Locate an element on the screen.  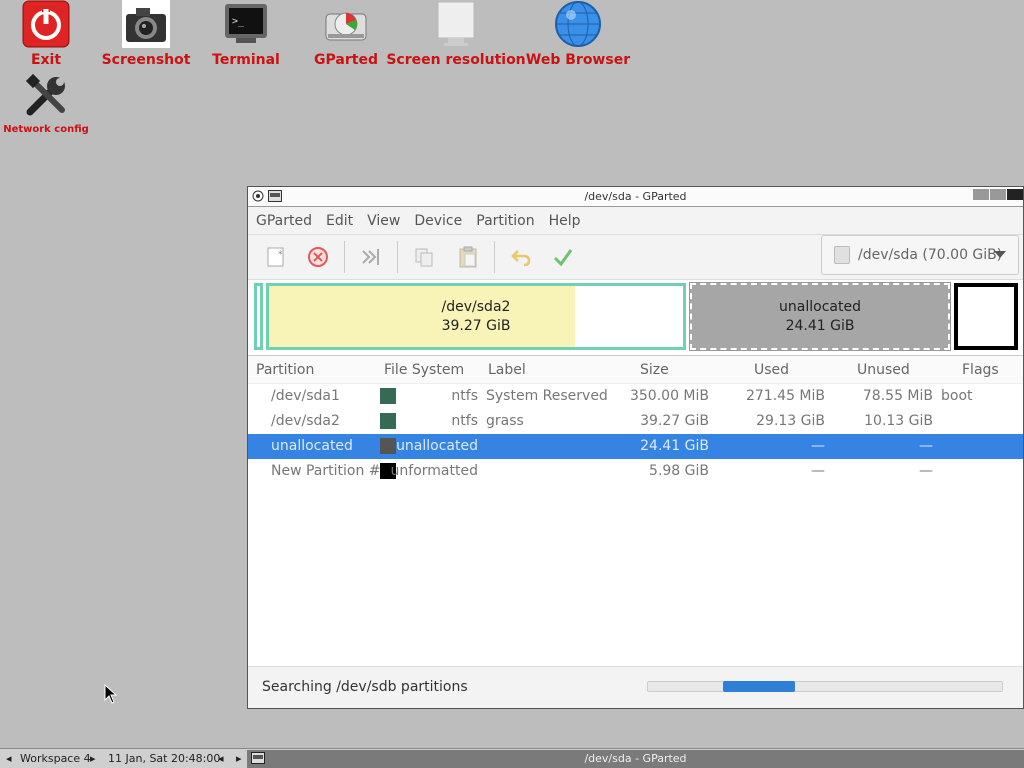
desktop-icon-web-browser: Web Browser is located at coordinates (578, 34).